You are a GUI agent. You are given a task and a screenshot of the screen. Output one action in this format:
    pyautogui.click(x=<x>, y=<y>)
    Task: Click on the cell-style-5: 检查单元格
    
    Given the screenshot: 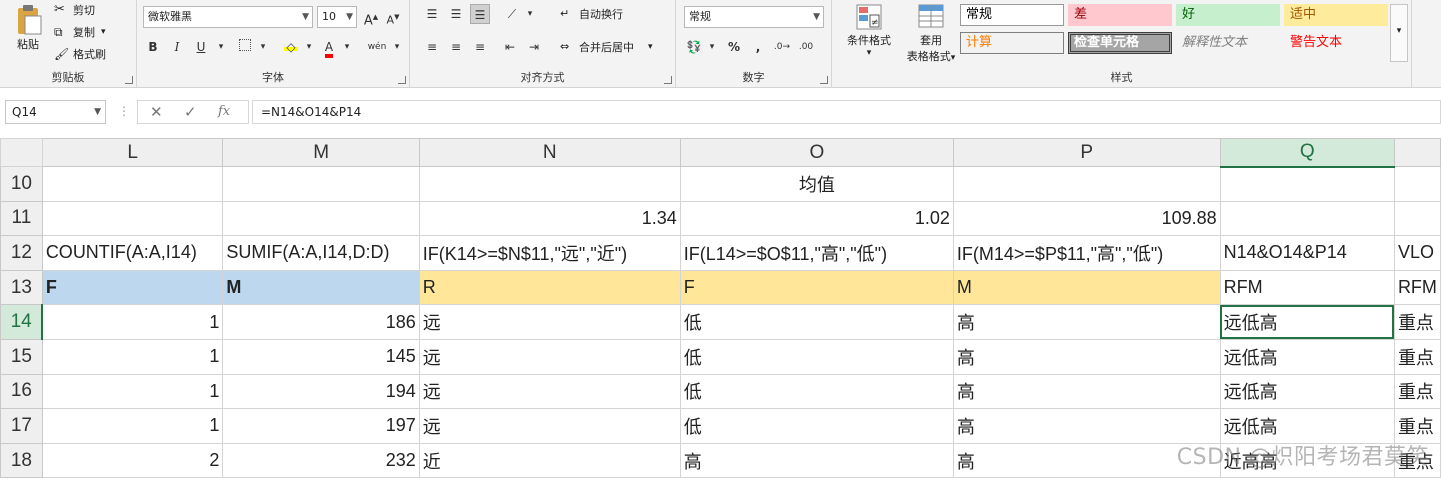 What is the action you would take?
    pyautogui.click(x=1120, y=43)
    